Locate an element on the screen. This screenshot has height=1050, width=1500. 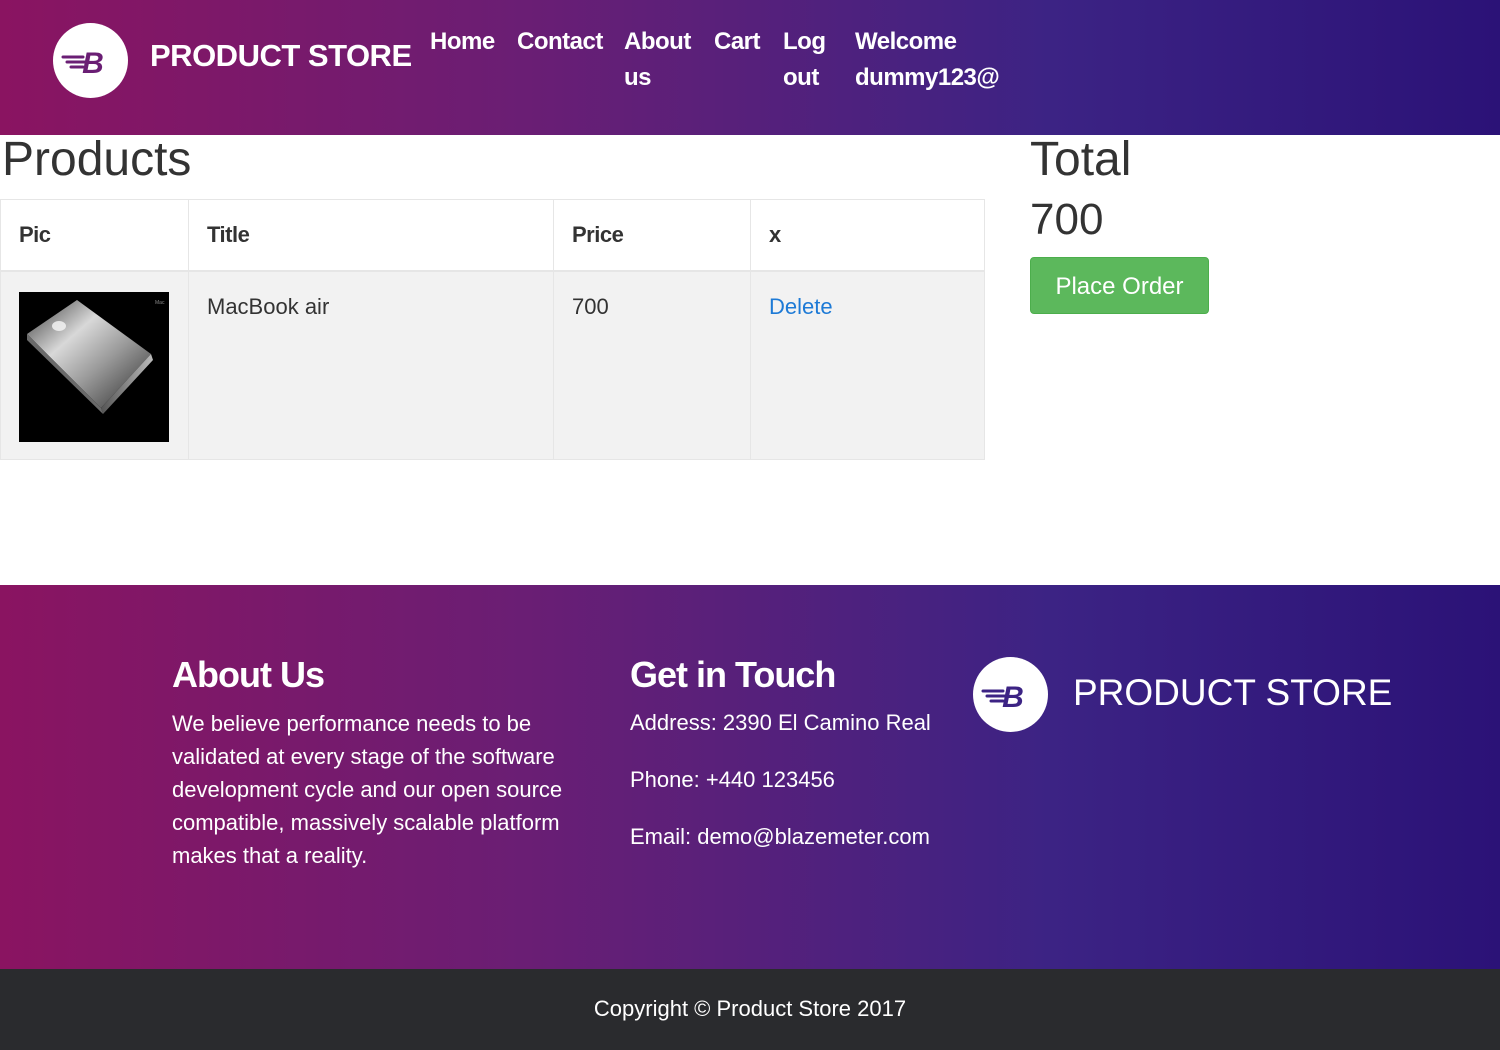
place-order-button: Place Order is located at coordinates (1119, 285).